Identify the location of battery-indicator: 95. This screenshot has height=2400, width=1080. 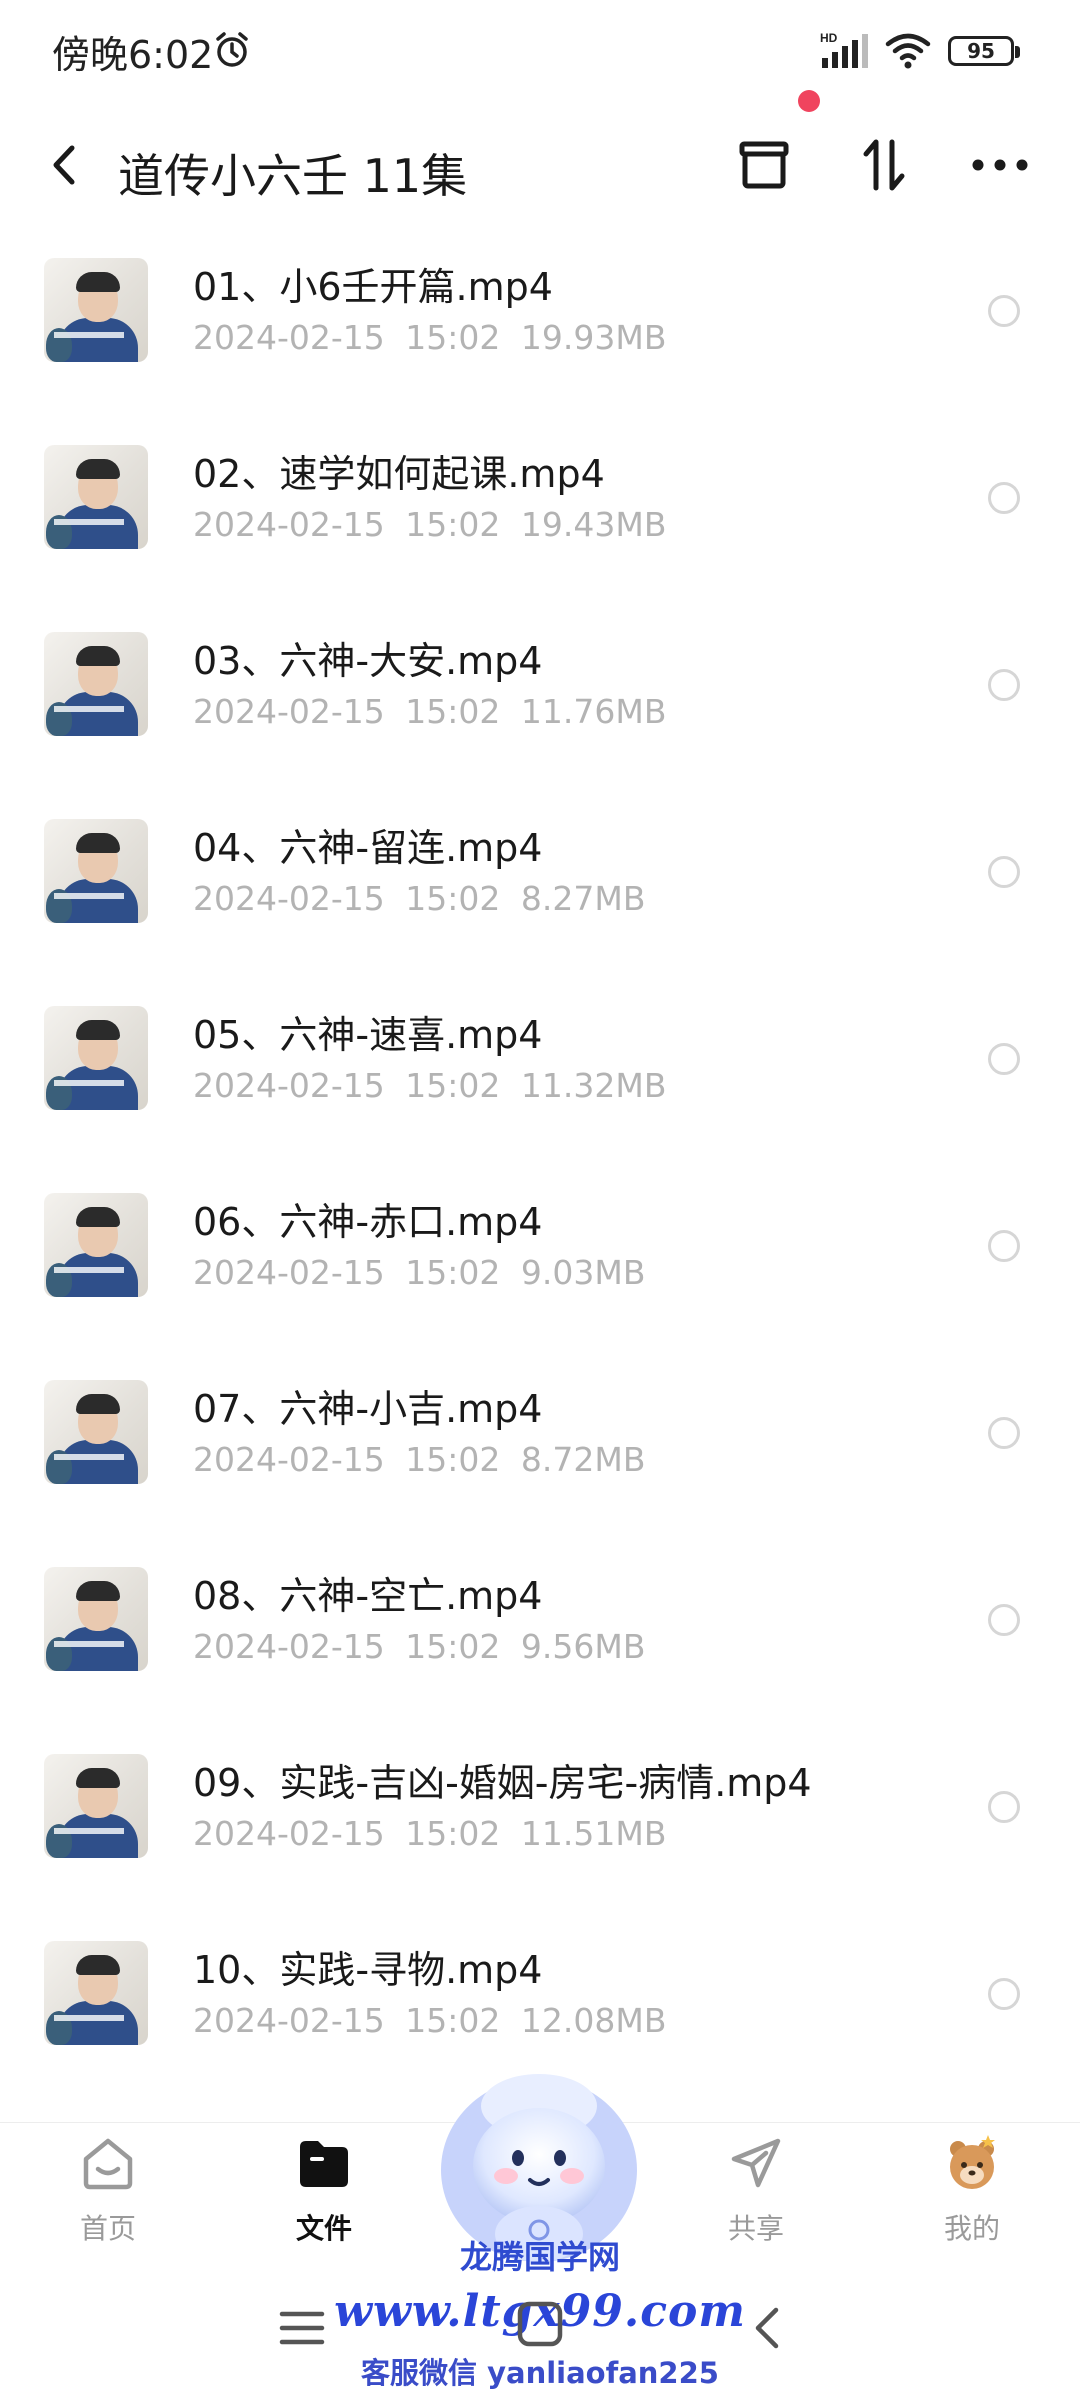
(984, 51).